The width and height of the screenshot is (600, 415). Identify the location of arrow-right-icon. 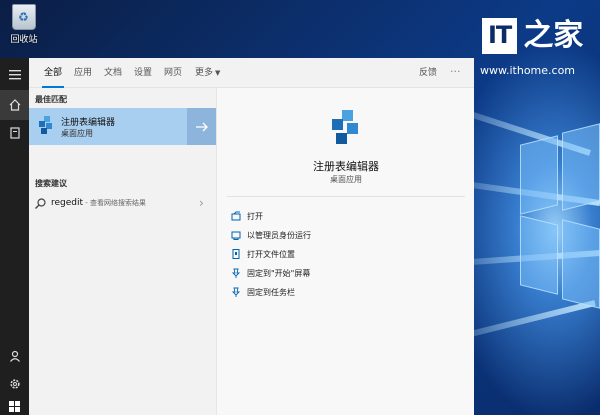
(201, 126).